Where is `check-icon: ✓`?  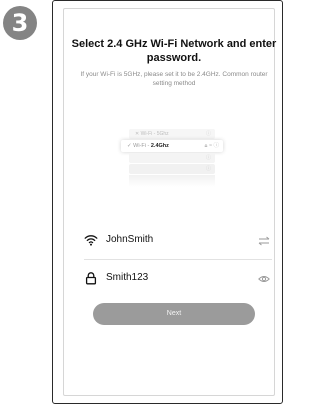
check-icon: ✓ is located at coordinates (129, 146).